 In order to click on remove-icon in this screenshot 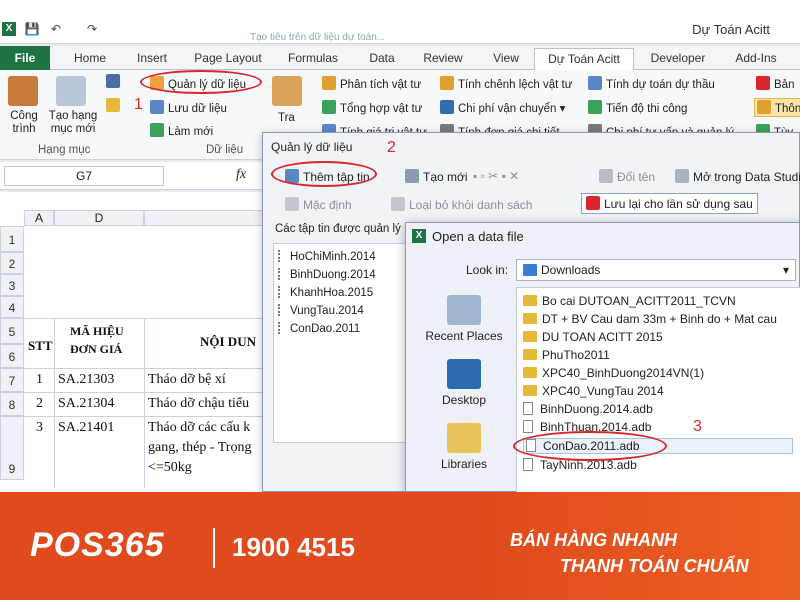, I will do `click(398, 204)`.